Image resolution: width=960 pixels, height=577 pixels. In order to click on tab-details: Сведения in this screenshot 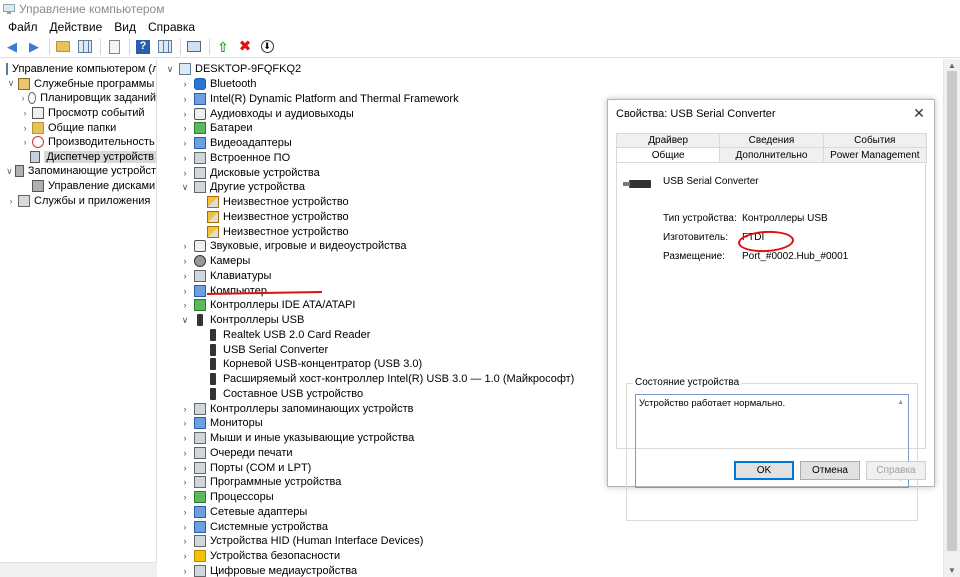, I will do `click(771, 140)`.